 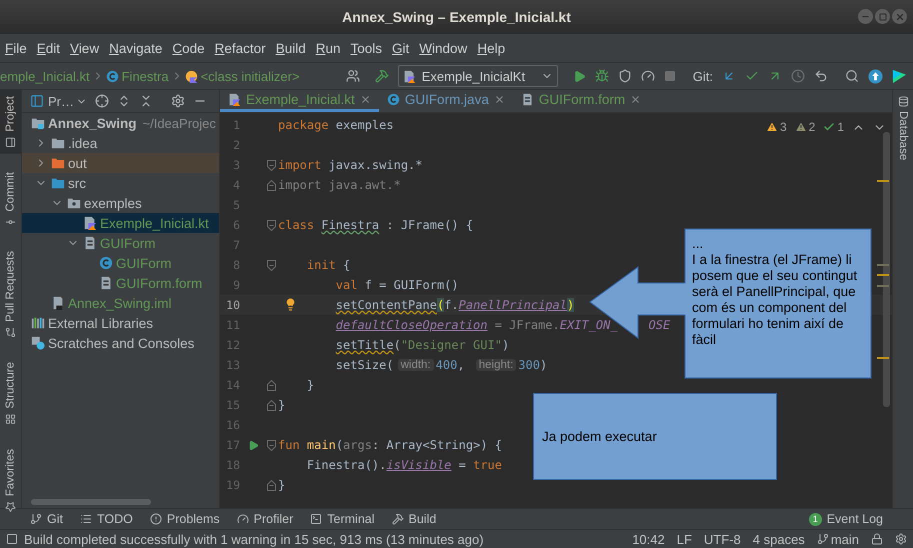 What do you see at coordinates (342, 519) in the screenshot?
I see `tool-window-button: Terminal` at bounding box center [342, 519].